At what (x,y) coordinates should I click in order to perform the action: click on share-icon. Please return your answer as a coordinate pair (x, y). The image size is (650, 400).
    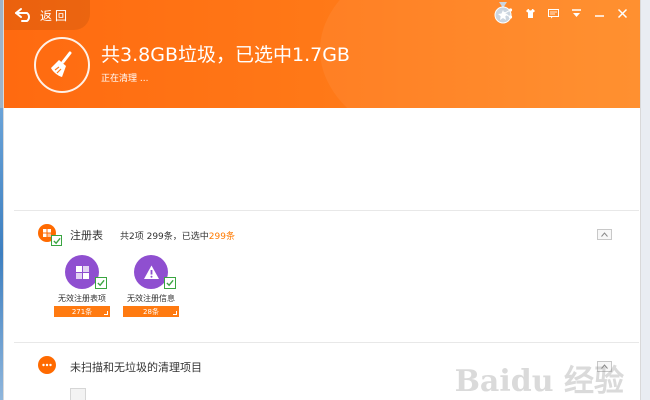
    Looking at the image, I should click on (507, 13).